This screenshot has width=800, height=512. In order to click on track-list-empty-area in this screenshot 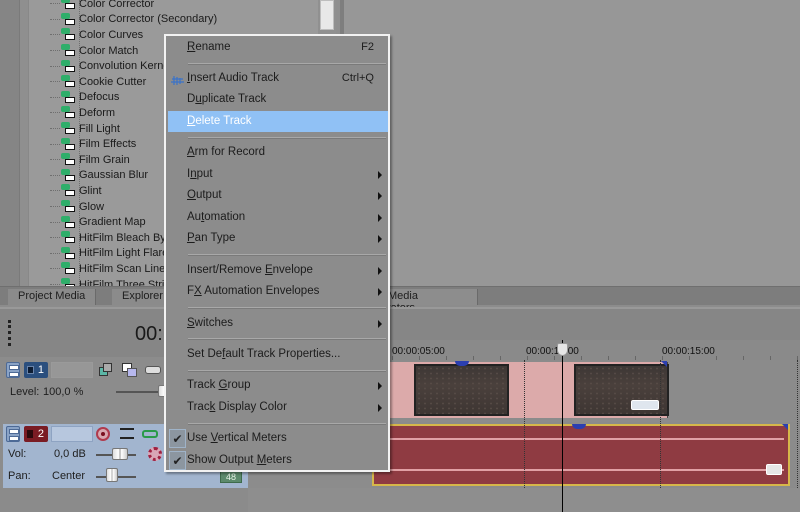, I will do `click(124, 500)`.